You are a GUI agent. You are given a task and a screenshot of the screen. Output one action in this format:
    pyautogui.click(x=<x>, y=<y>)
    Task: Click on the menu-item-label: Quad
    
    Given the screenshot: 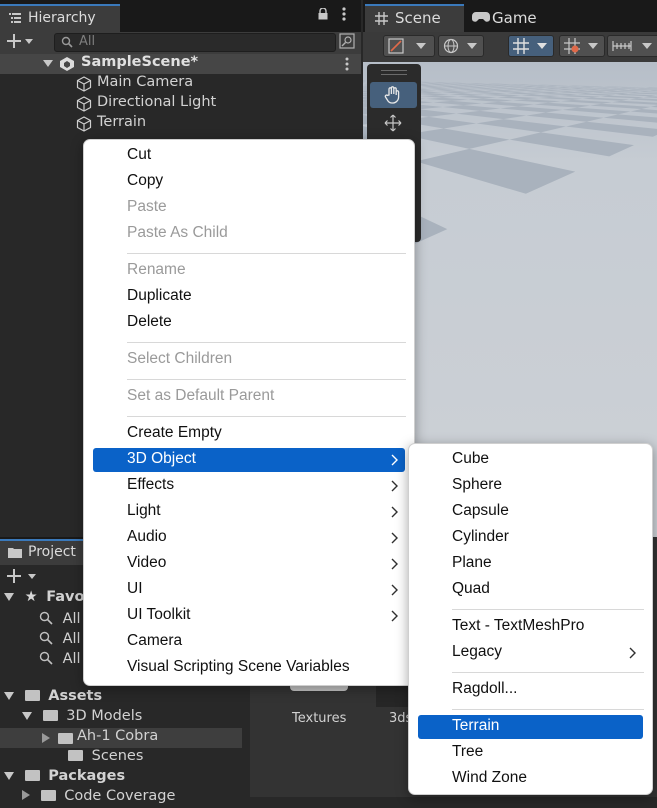 What is the action you would take?
    pyautogui.click(x=471, y=589)
    